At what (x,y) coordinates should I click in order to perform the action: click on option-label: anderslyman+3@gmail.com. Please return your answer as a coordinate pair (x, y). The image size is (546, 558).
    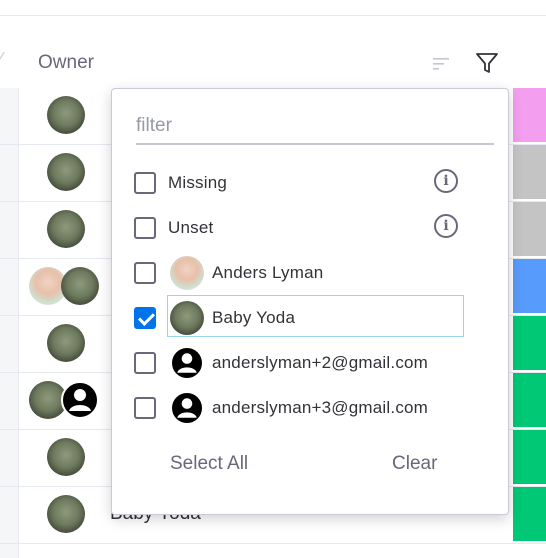
    Looking at the image, I should click on (320, 407).